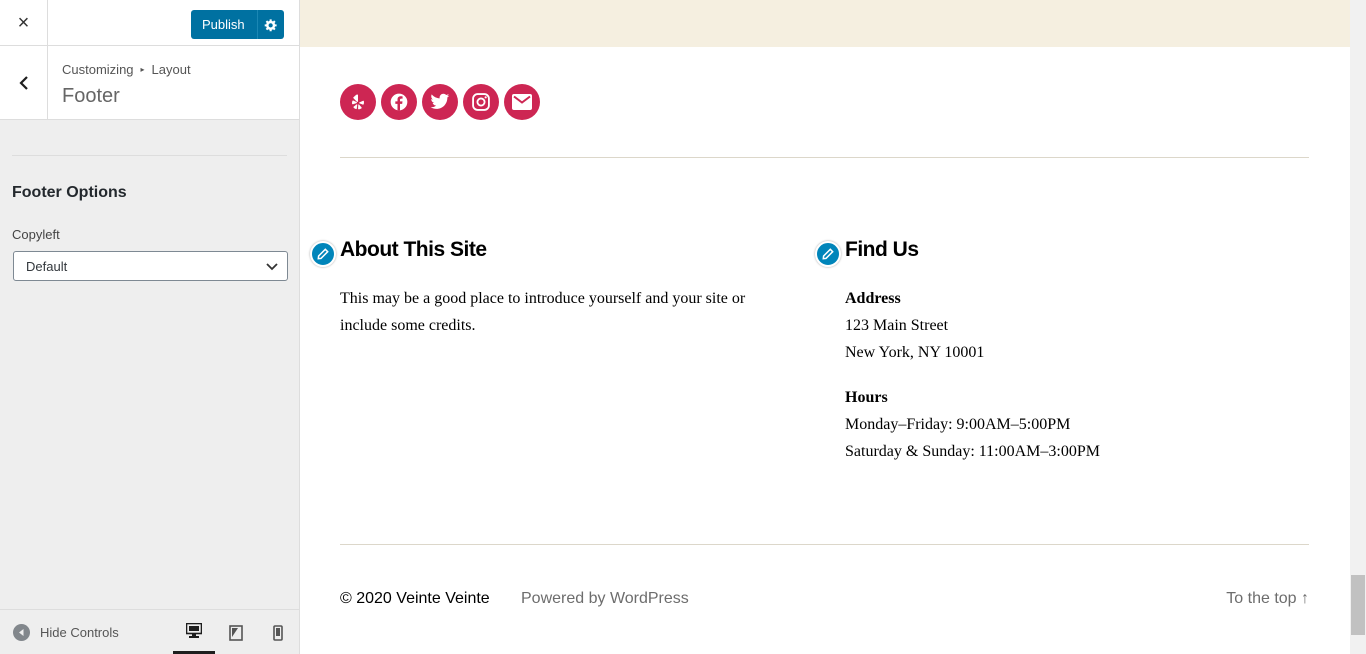 The width and height of the screenshot is (1366, 654). Describe the element at coordinates (36, 234) in the screenshot. I see `copyleft-label: Copyleft` at that location.